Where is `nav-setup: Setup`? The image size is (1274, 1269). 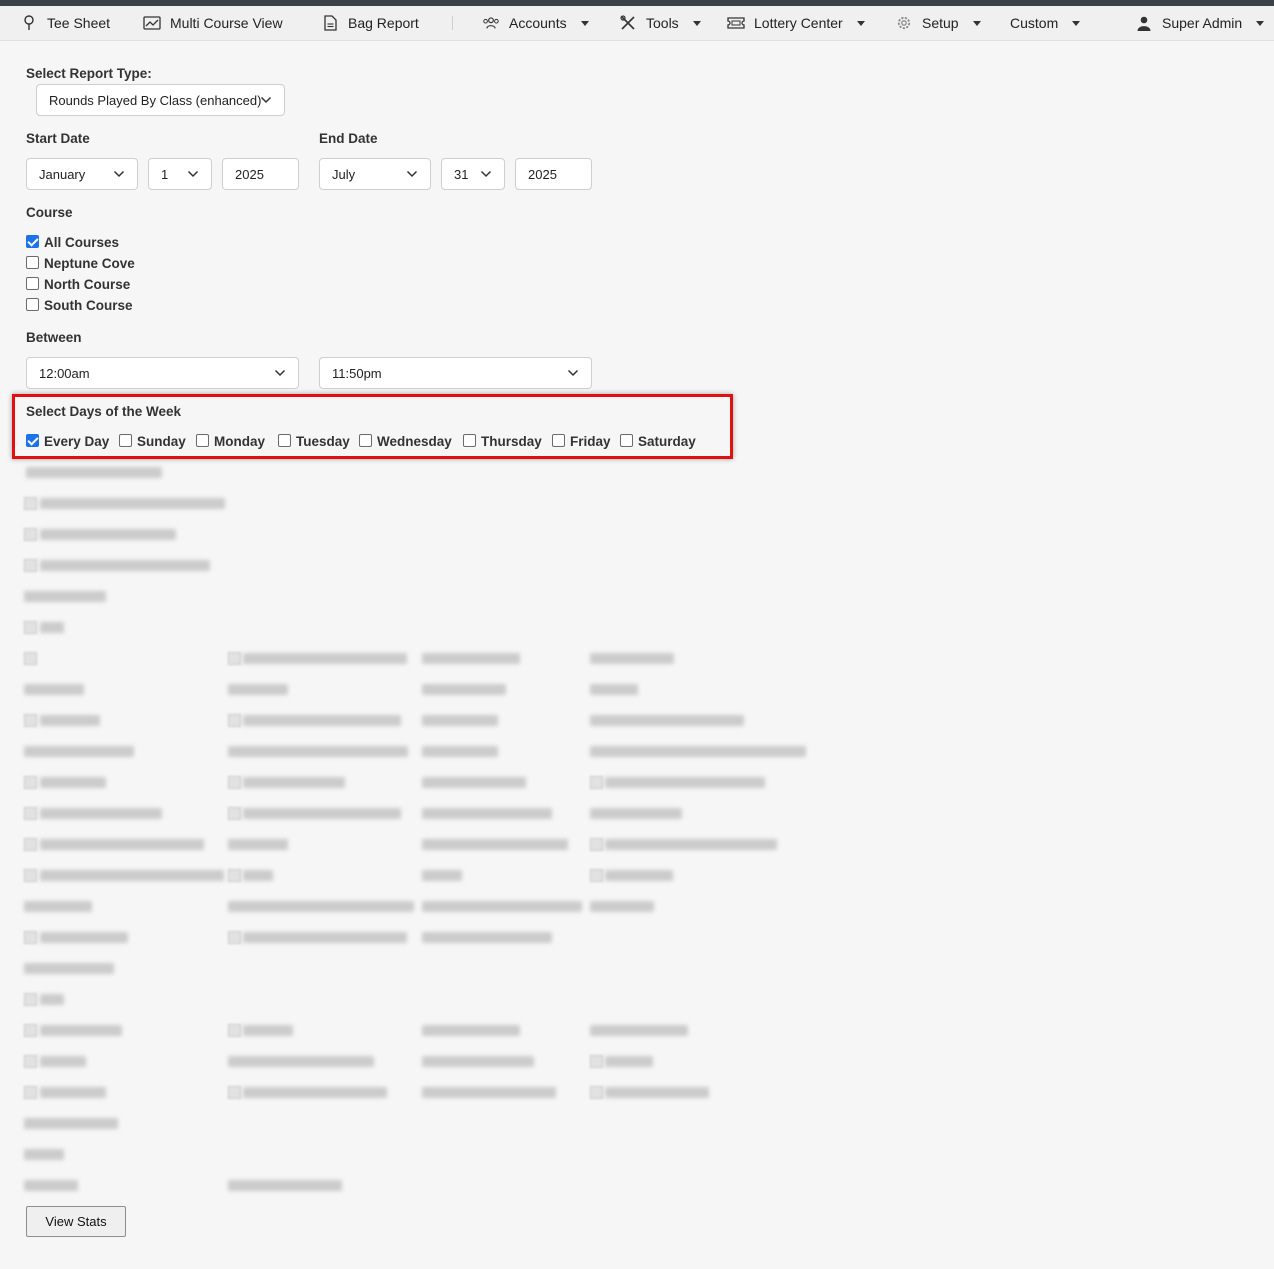 nav-setup: Setup is located at coordinates (938, 23).